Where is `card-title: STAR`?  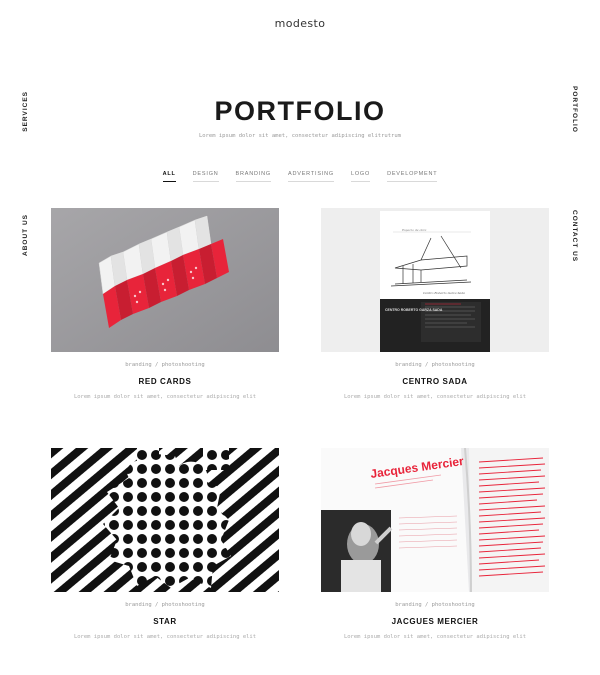
card-title: STAR is located at coordinates (165, 621).